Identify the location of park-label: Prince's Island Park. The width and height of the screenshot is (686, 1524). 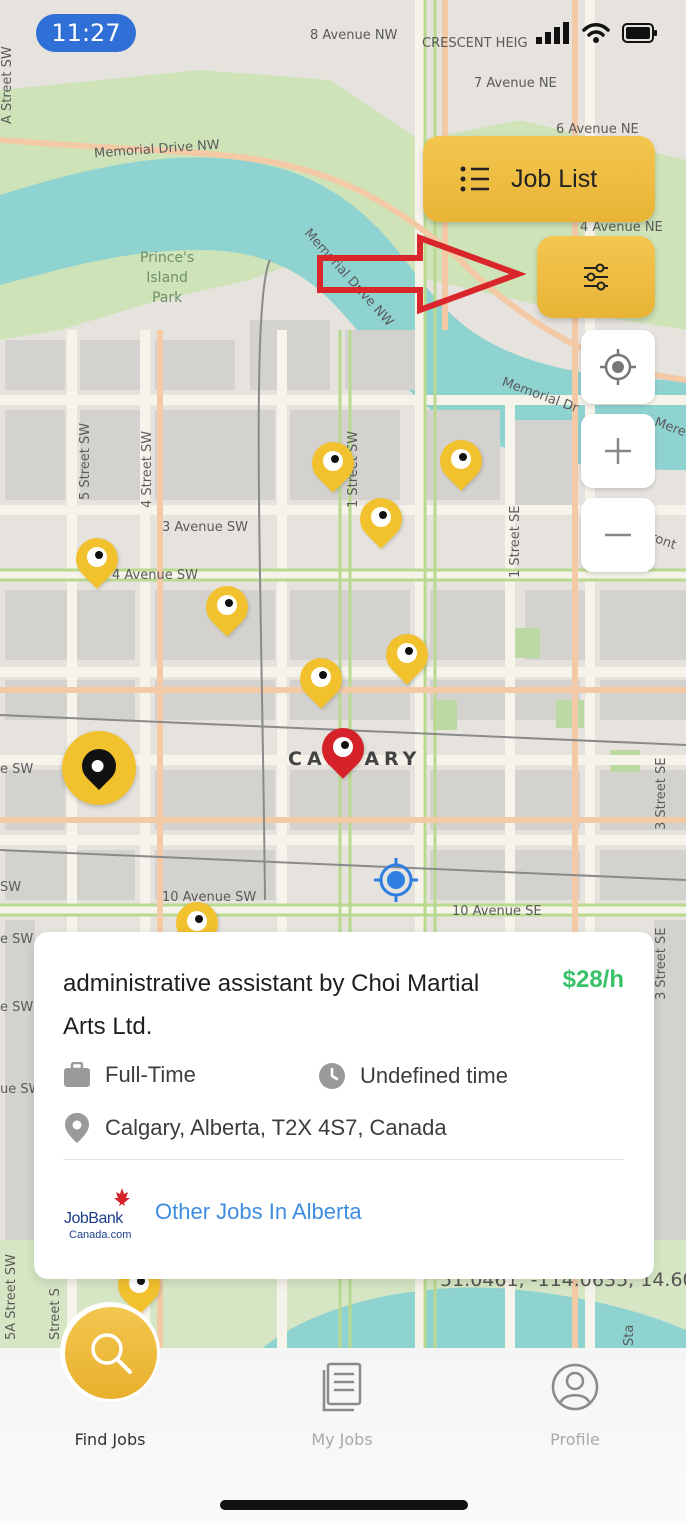
(167, 278).